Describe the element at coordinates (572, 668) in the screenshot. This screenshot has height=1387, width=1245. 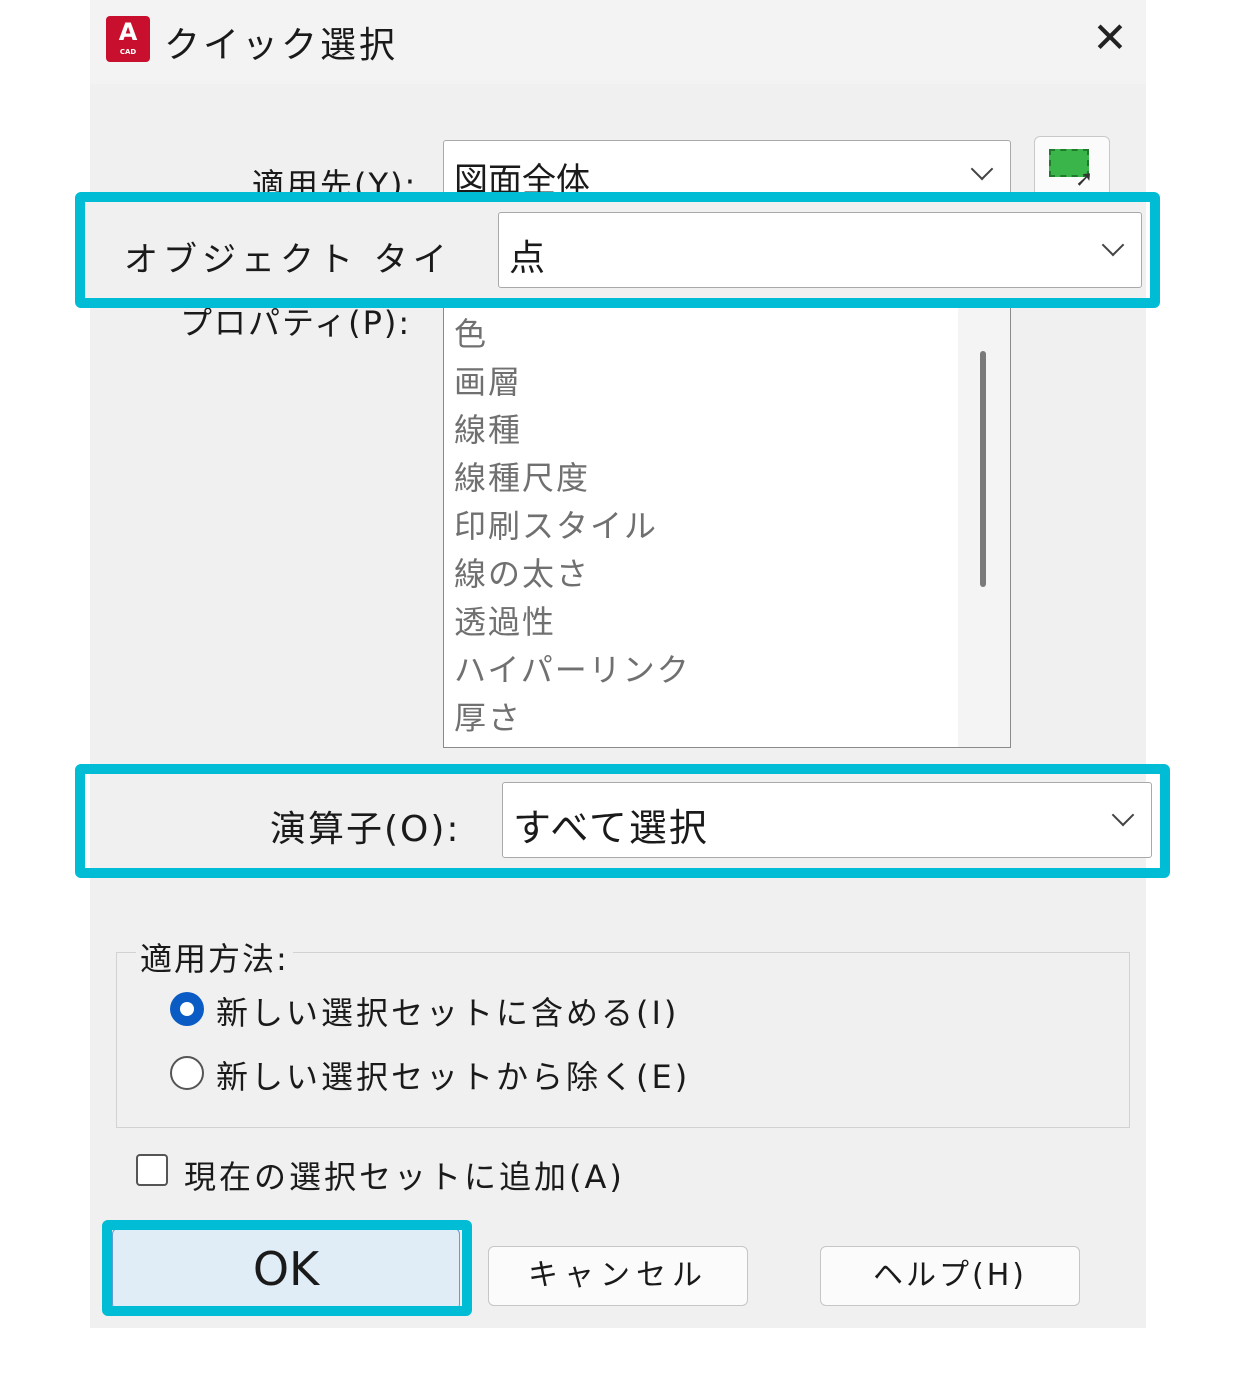
I see `list-item: ハイパーリンク` at that location.